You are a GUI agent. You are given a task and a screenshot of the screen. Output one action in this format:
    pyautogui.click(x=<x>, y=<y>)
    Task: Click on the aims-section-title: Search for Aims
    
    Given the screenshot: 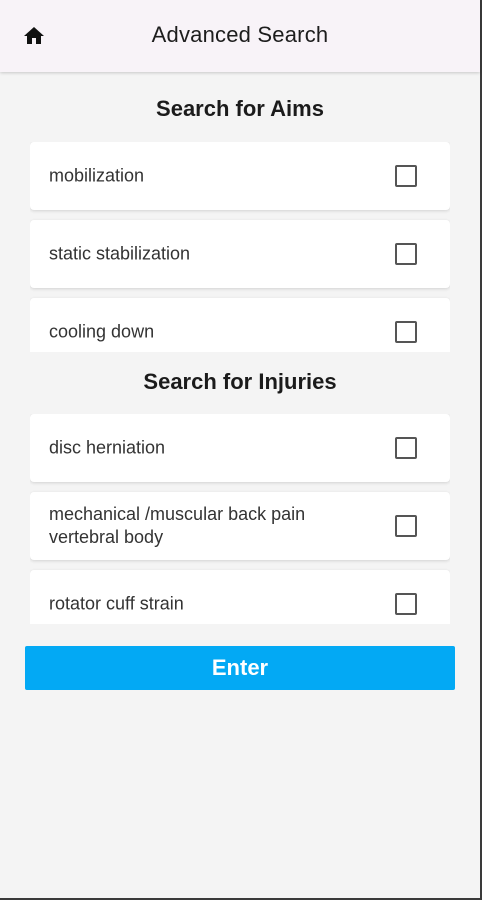 What is the action you would take?
    pyautogui.click(x=240, y=108)
    